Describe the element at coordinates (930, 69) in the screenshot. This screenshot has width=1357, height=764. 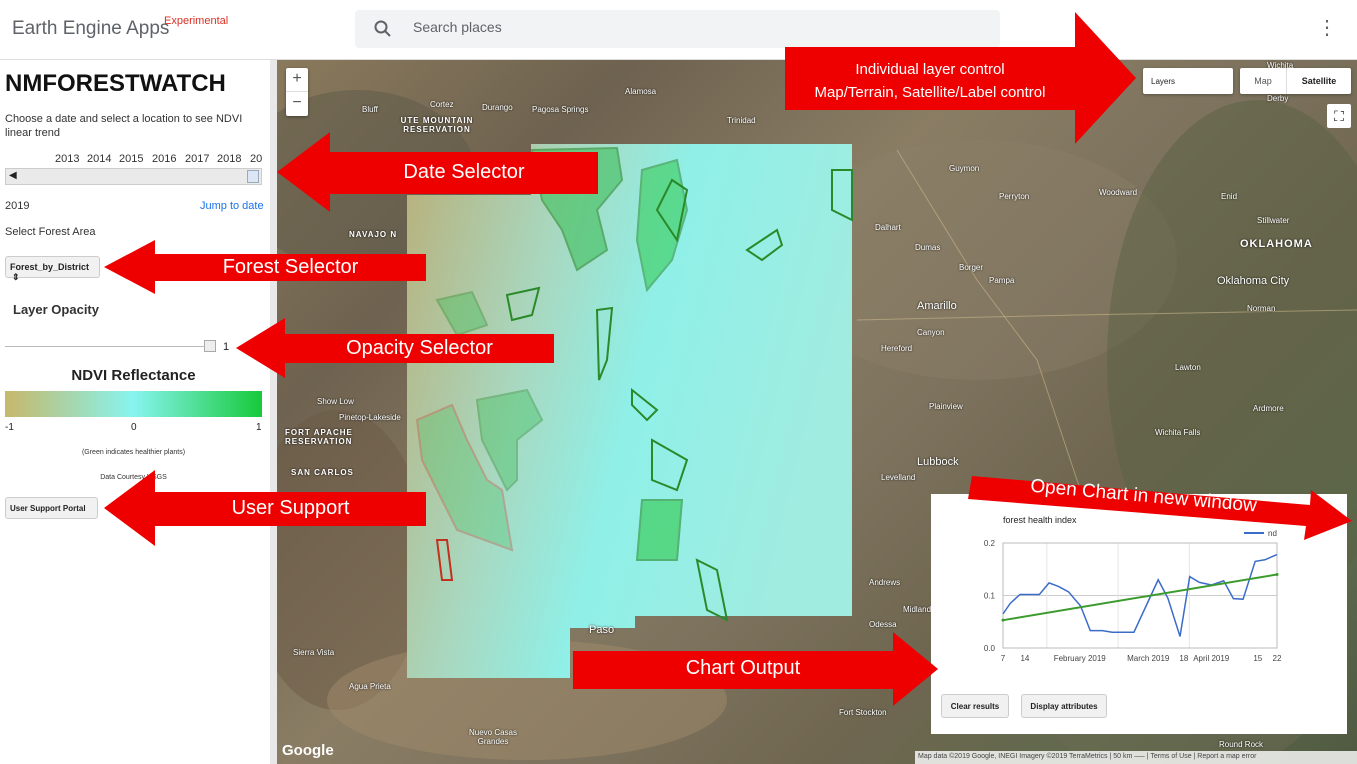
I see `annotation-label: Individual layer control` at that location.